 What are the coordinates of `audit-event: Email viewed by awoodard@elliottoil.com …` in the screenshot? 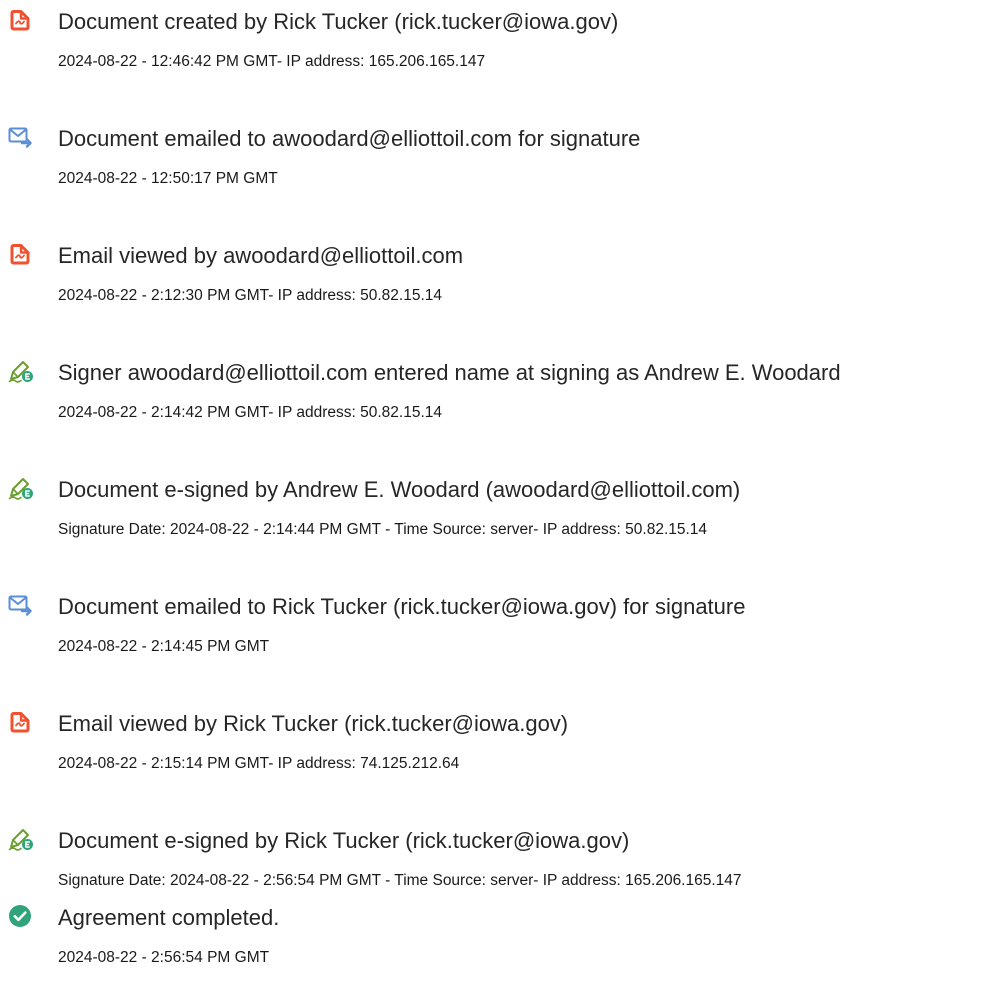 It's located at (503, 287).